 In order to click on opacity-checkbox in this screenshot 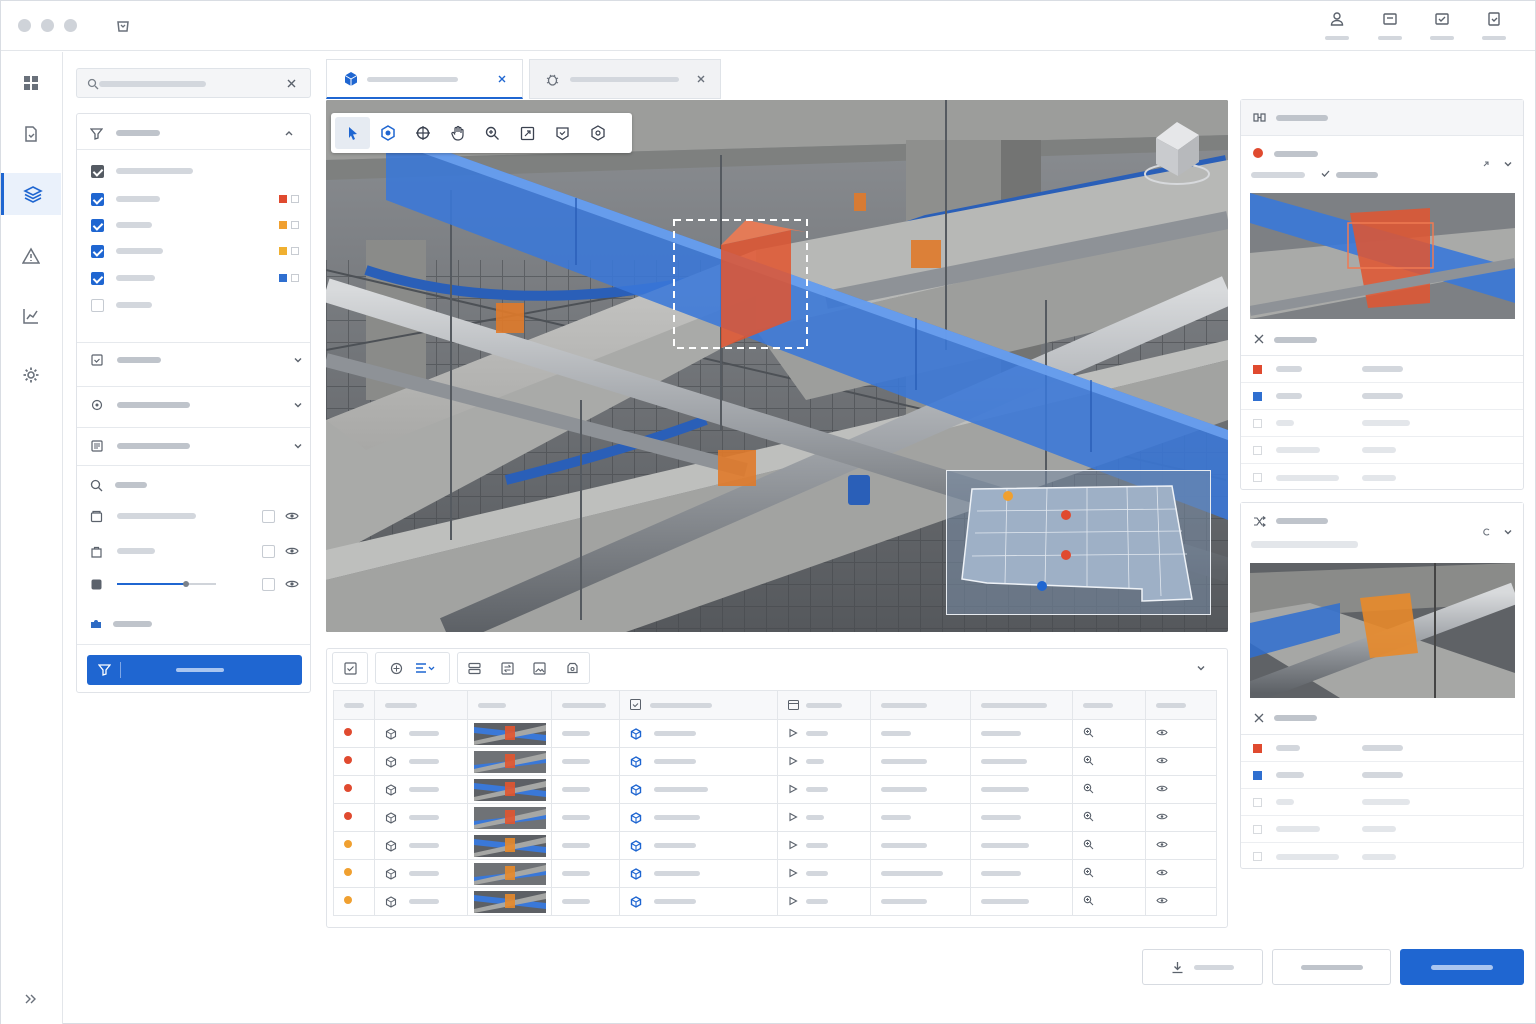, I will do `click(268, 584)`.